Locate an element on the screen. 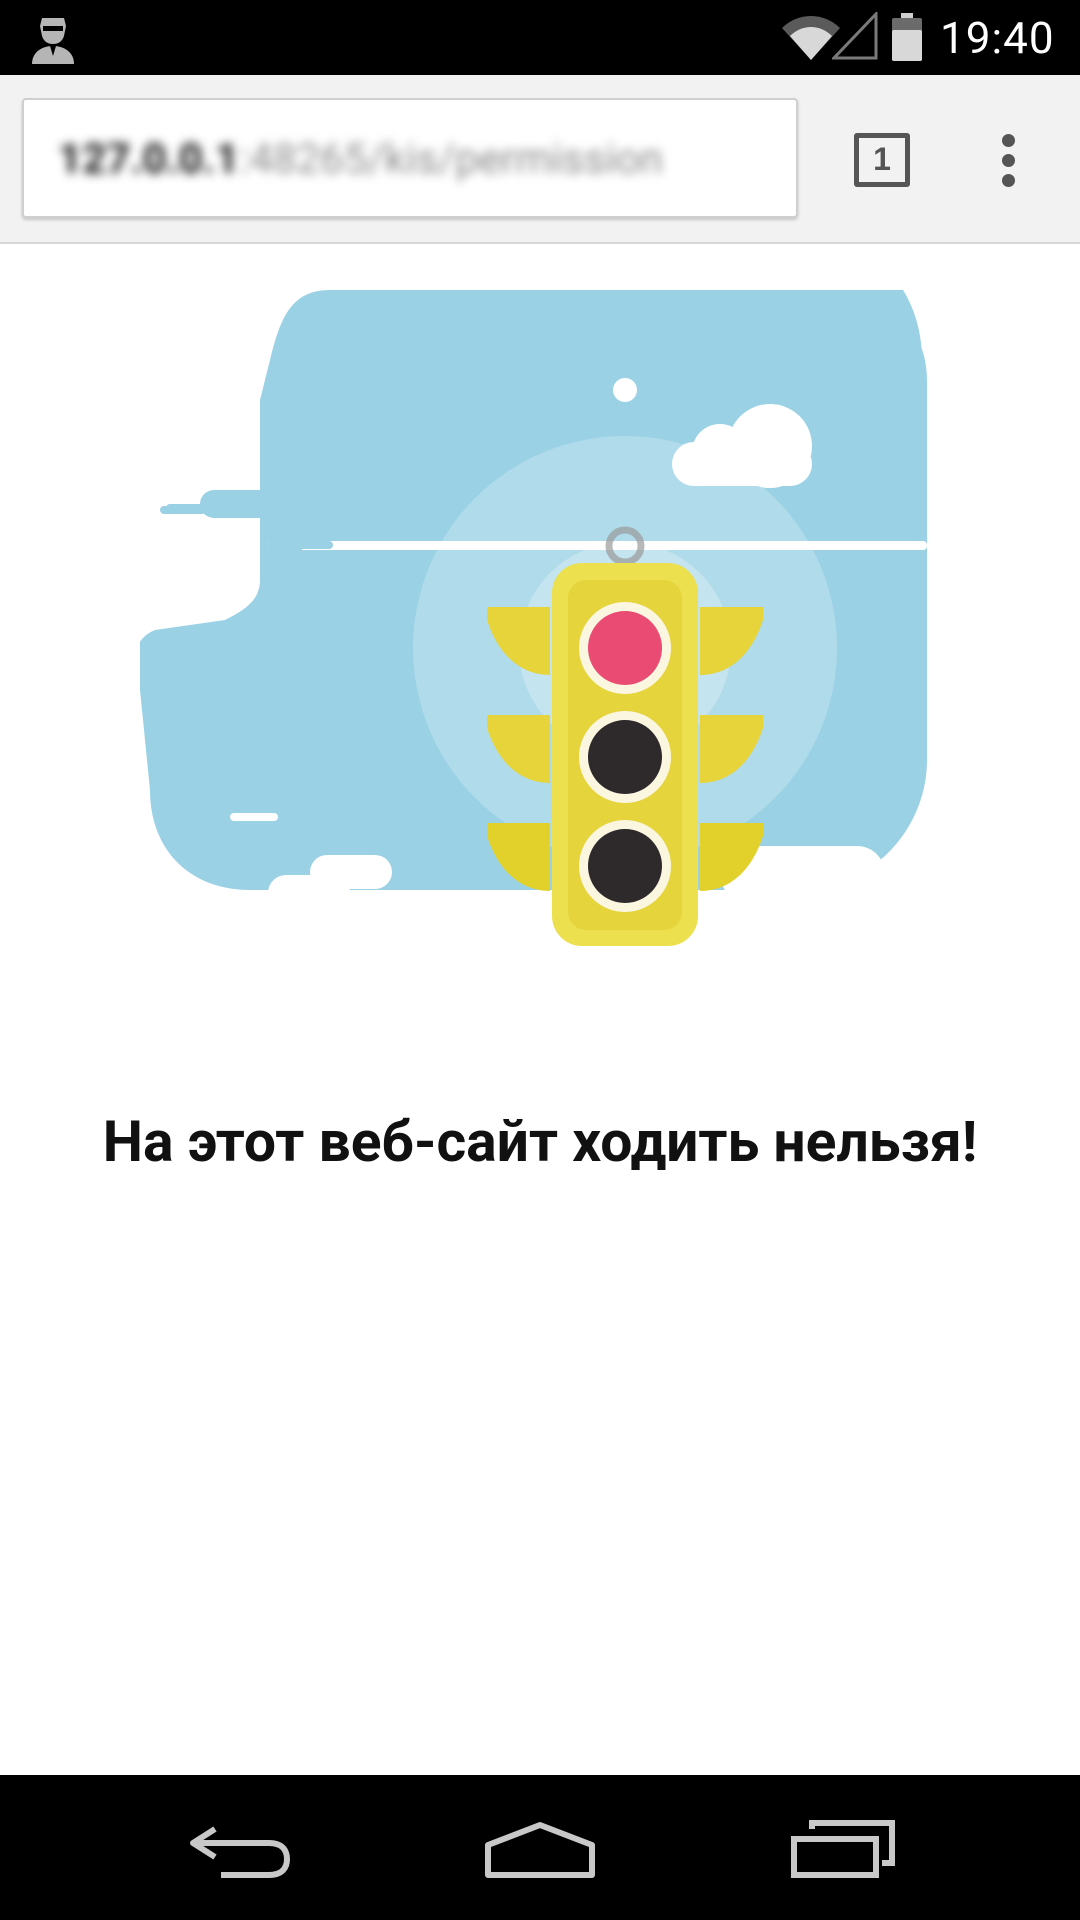 This screenshot has height=1920, width=1080. back-icon is located at coordinates (239, 1851).